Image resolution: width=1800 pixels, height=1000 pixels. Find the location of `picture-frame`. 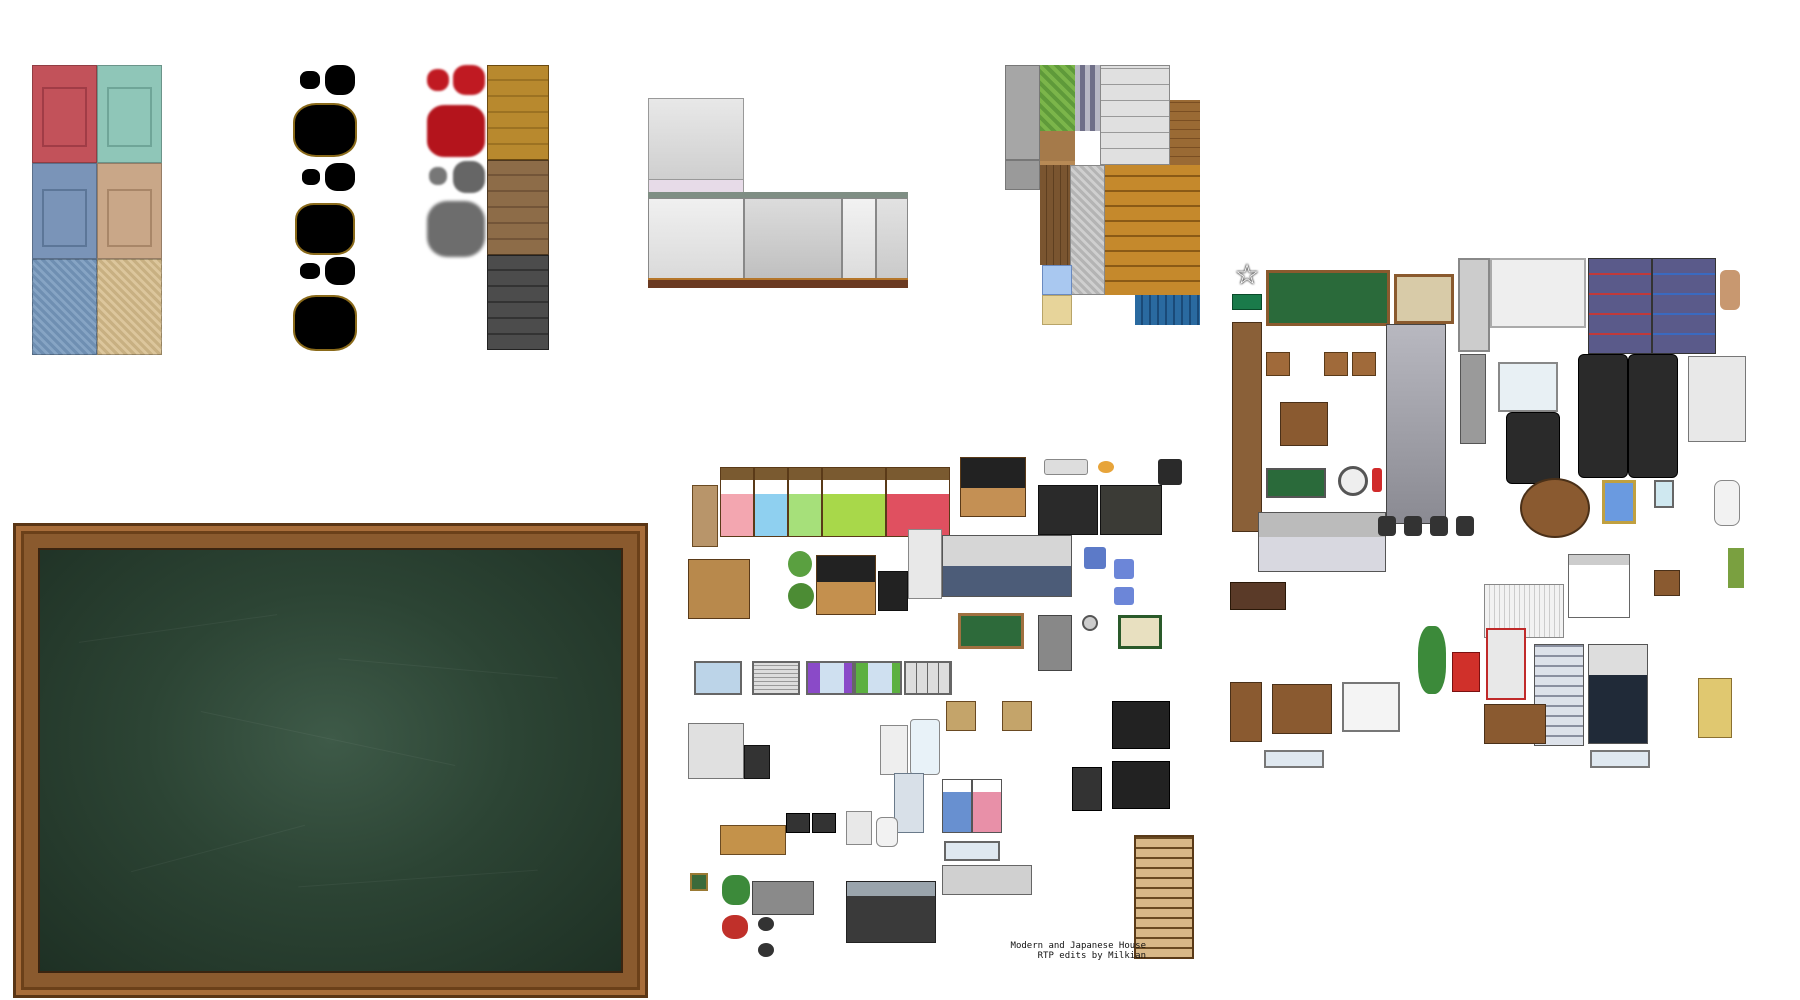

picture-frame is located at coordinates (699, 882).